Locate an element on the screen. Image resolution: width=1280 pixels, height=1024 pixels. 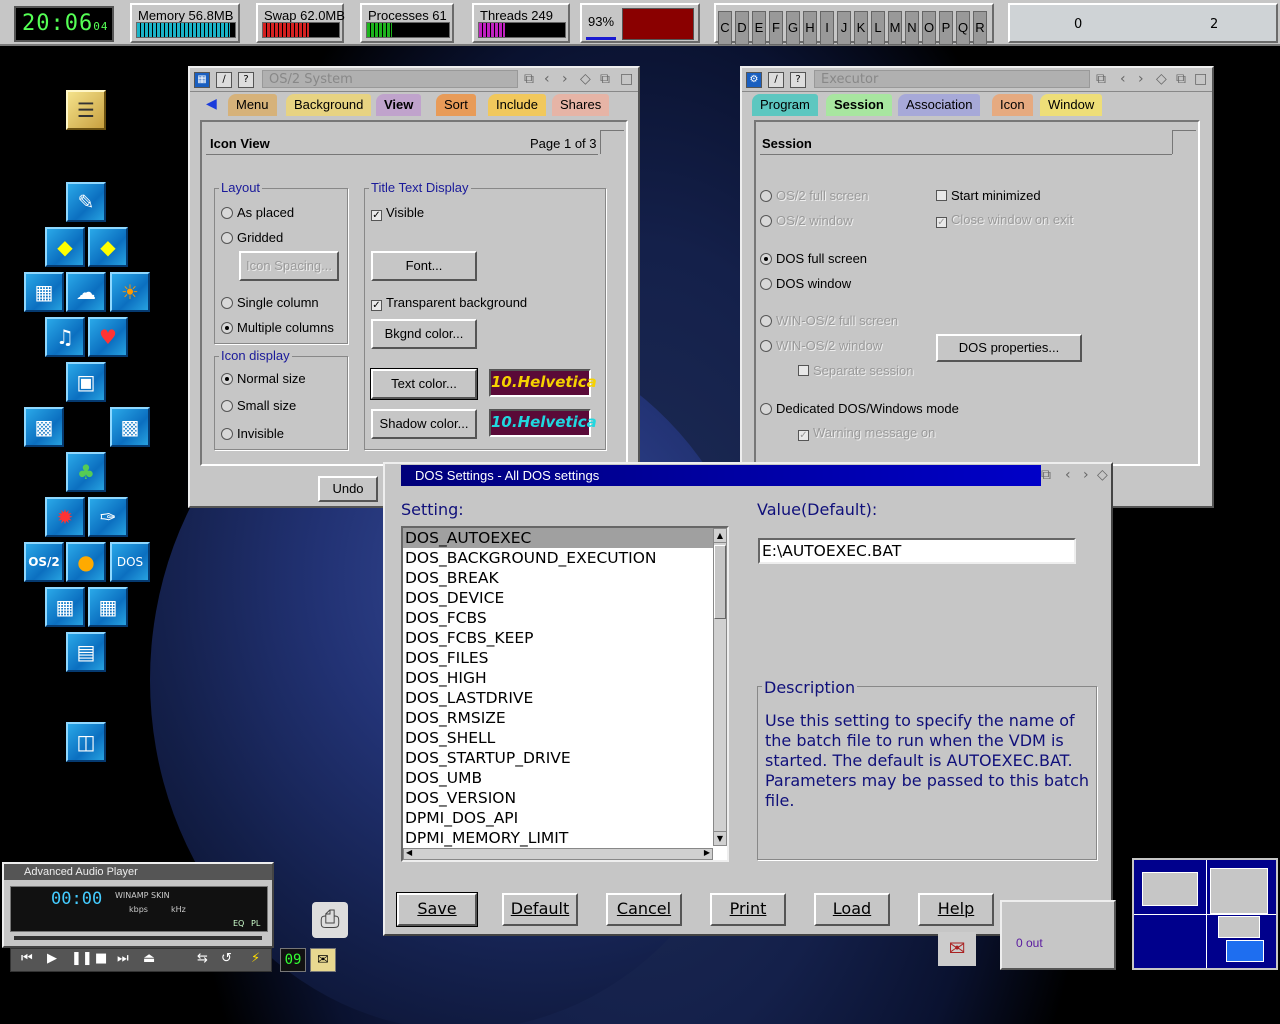
keyboard-icon: ▦ is located at coordinates (44, 292).